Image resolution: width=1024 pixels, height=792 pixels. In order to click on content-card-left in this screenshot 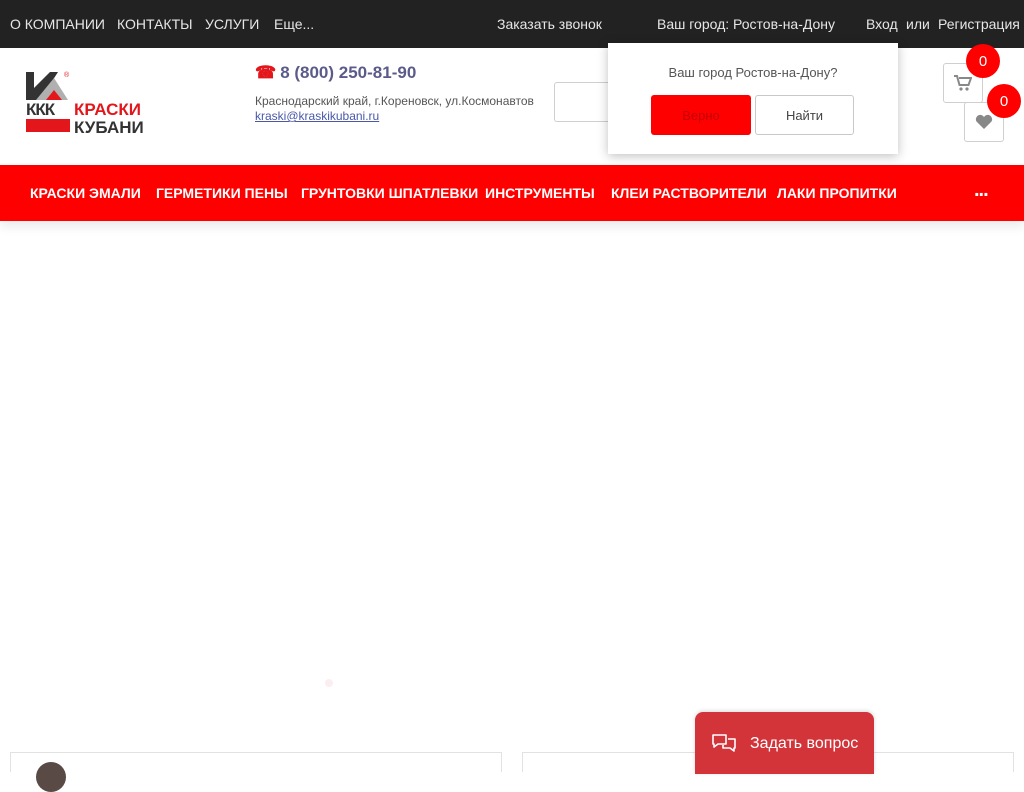, I will do `click(256, 762)`.